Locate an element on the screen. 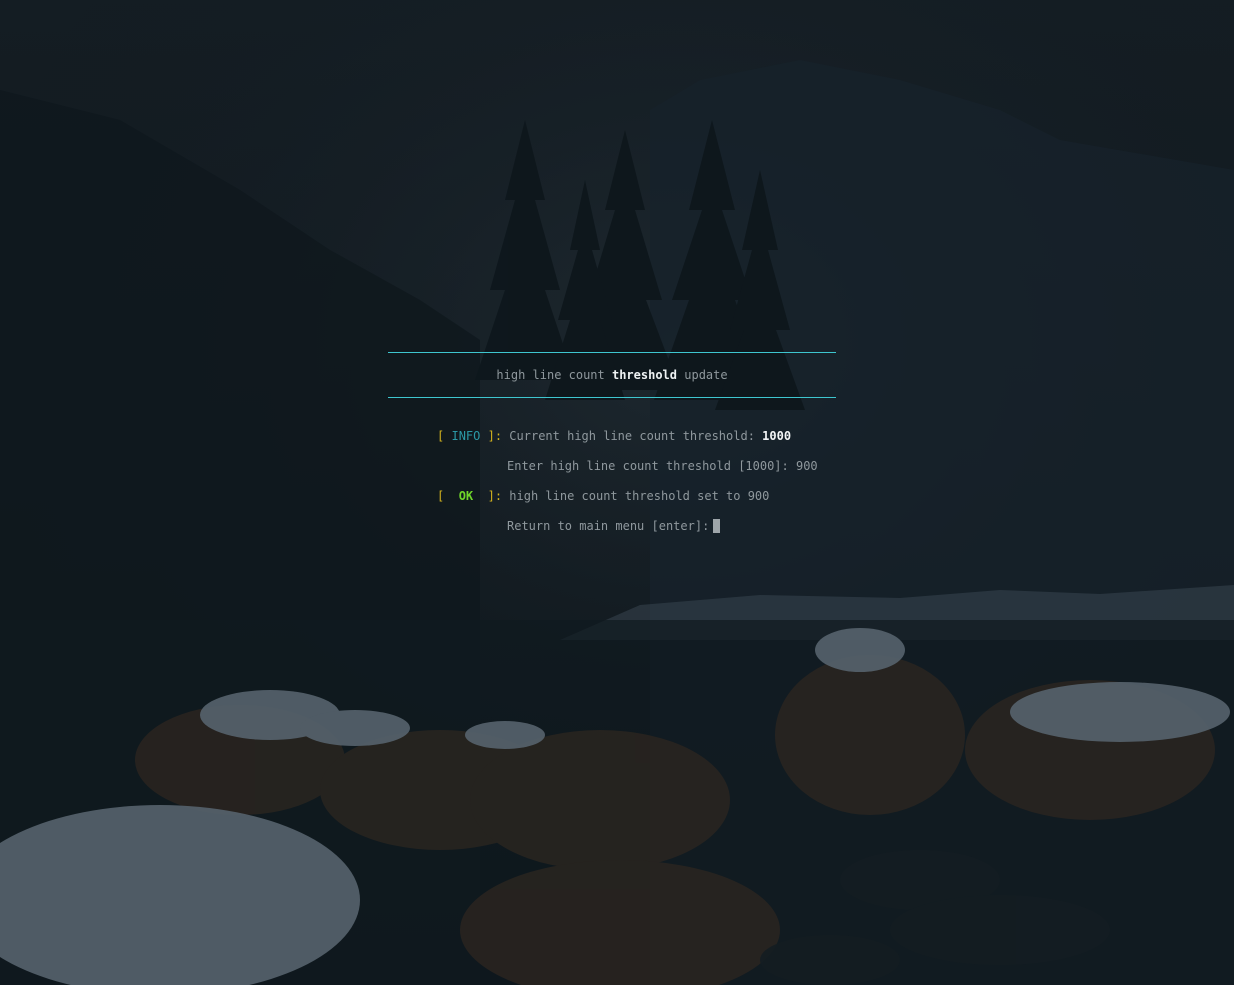 This screenshot has width=1234, height=985. ok-tag: OK is located at coordinates (466, 496).